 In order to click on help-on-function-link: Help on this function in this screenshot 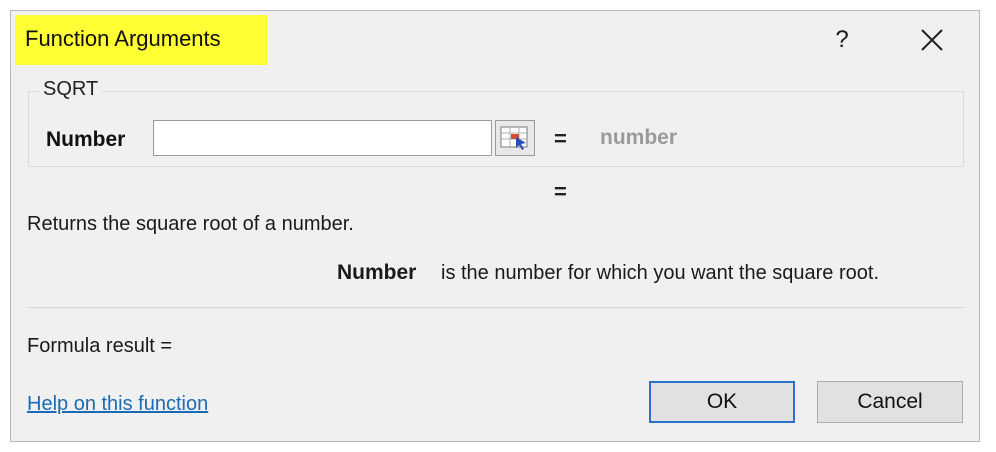, I will do `click(117, 404)`.